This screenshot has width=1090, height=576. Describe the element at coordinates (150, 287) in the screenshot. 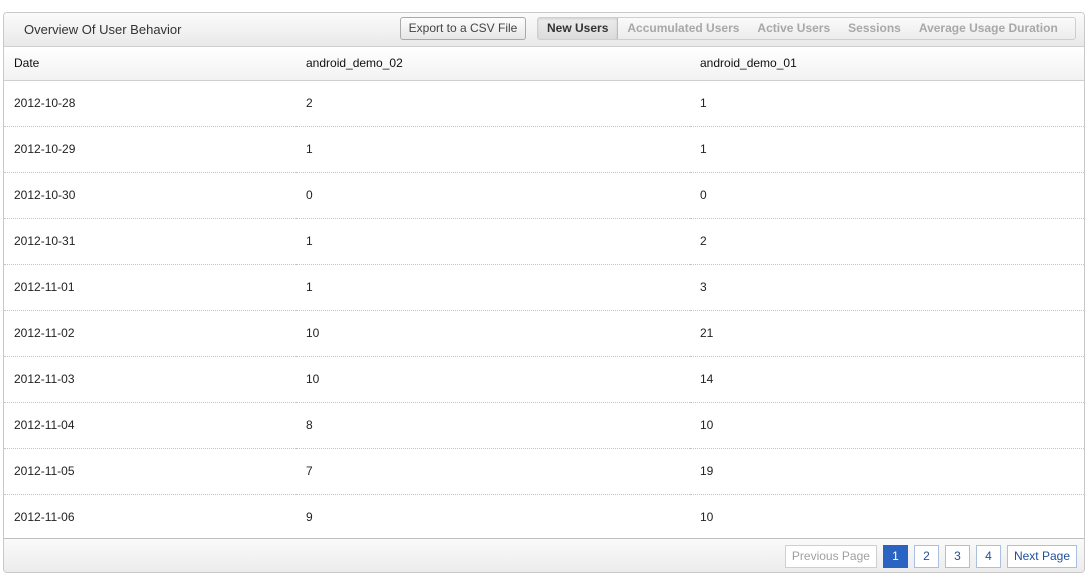

I see `cell-date: 2012-11-01` at that location.